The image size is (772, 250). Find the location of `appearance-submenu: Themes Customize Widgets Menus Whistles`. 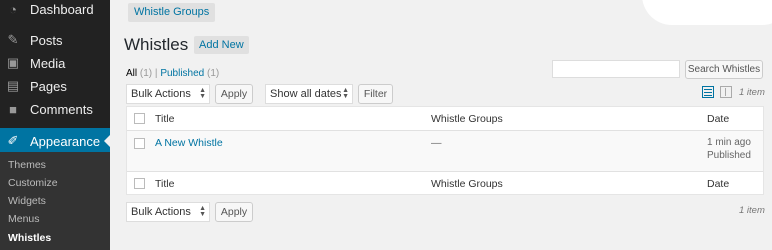

appearance-submenu: Themes Customize Widgets Menus Whistles is located at coordinates (55, 201).